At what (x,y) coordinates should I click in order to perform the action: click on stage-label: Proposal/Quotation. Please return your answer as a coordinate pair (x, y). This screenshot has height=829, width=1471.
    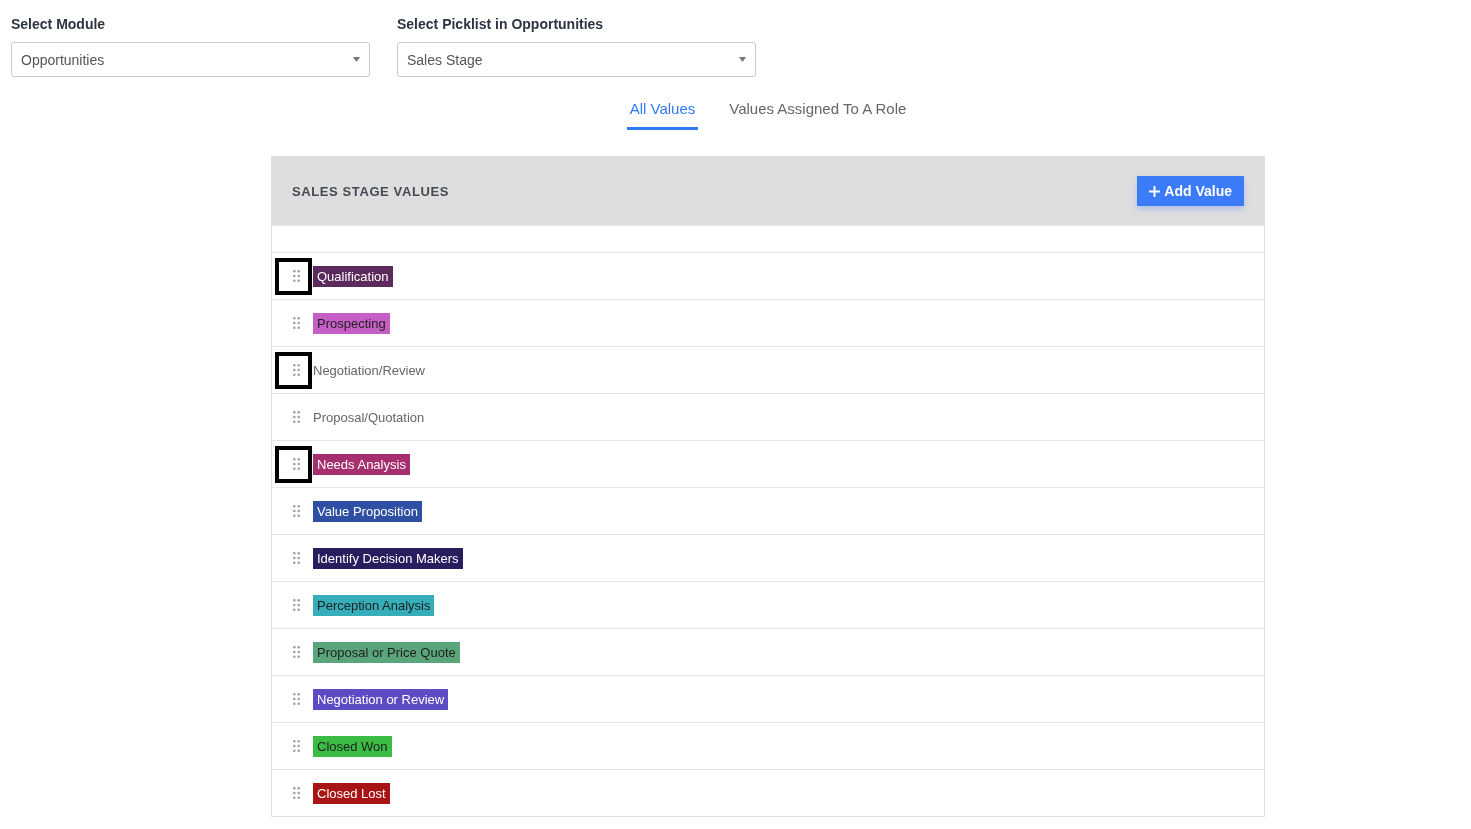
    Looking at the image, I should click on (369, 417).